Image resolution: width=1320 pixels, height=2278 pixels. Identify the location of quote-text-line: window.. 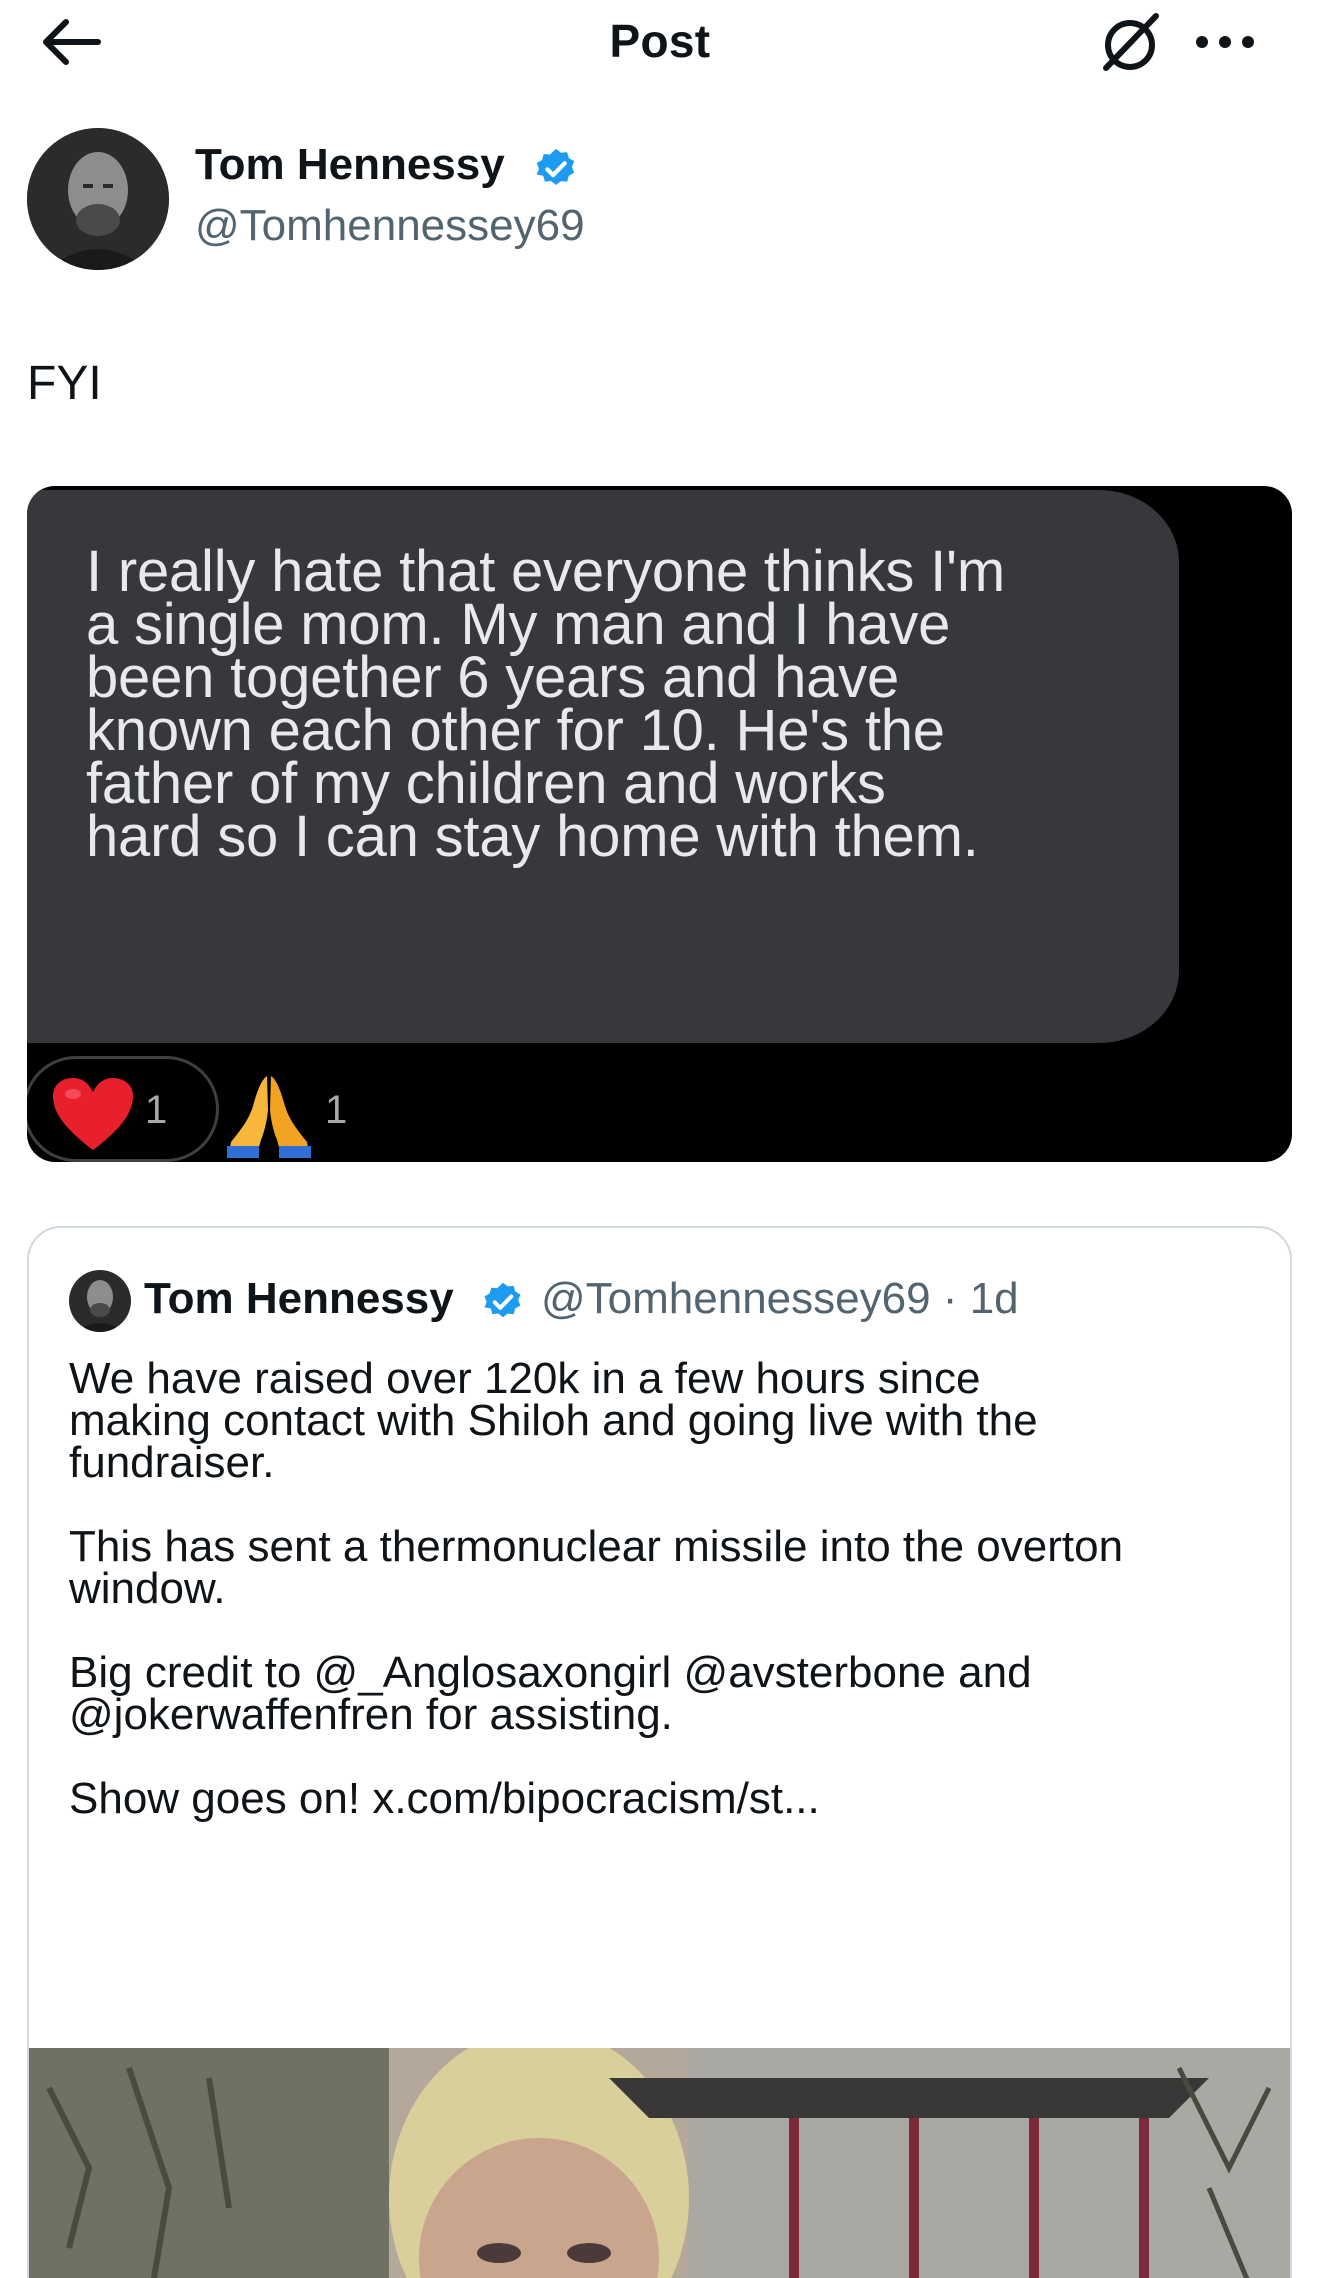
(147, 1588).